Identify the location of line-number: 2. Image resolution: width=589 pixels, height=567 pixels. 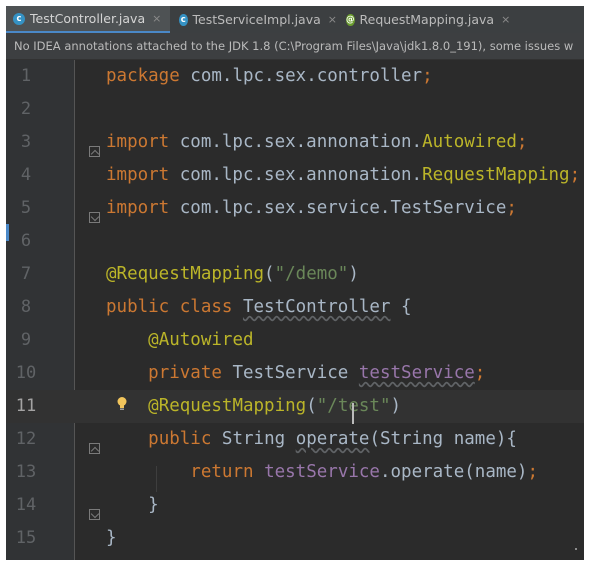
(26, 109).